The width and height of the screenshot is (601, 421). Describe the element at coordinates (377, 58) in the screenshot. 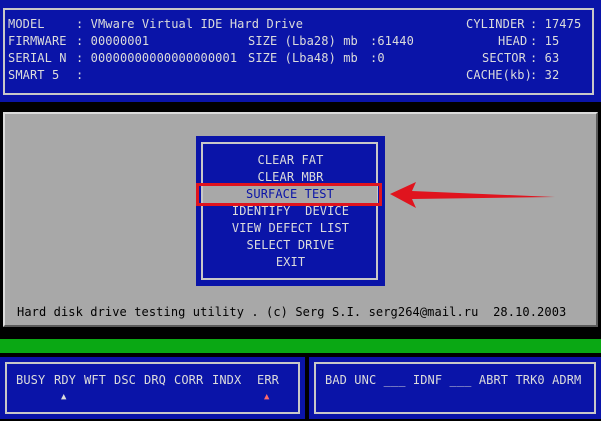

I see `size48-value: :0` at that location.